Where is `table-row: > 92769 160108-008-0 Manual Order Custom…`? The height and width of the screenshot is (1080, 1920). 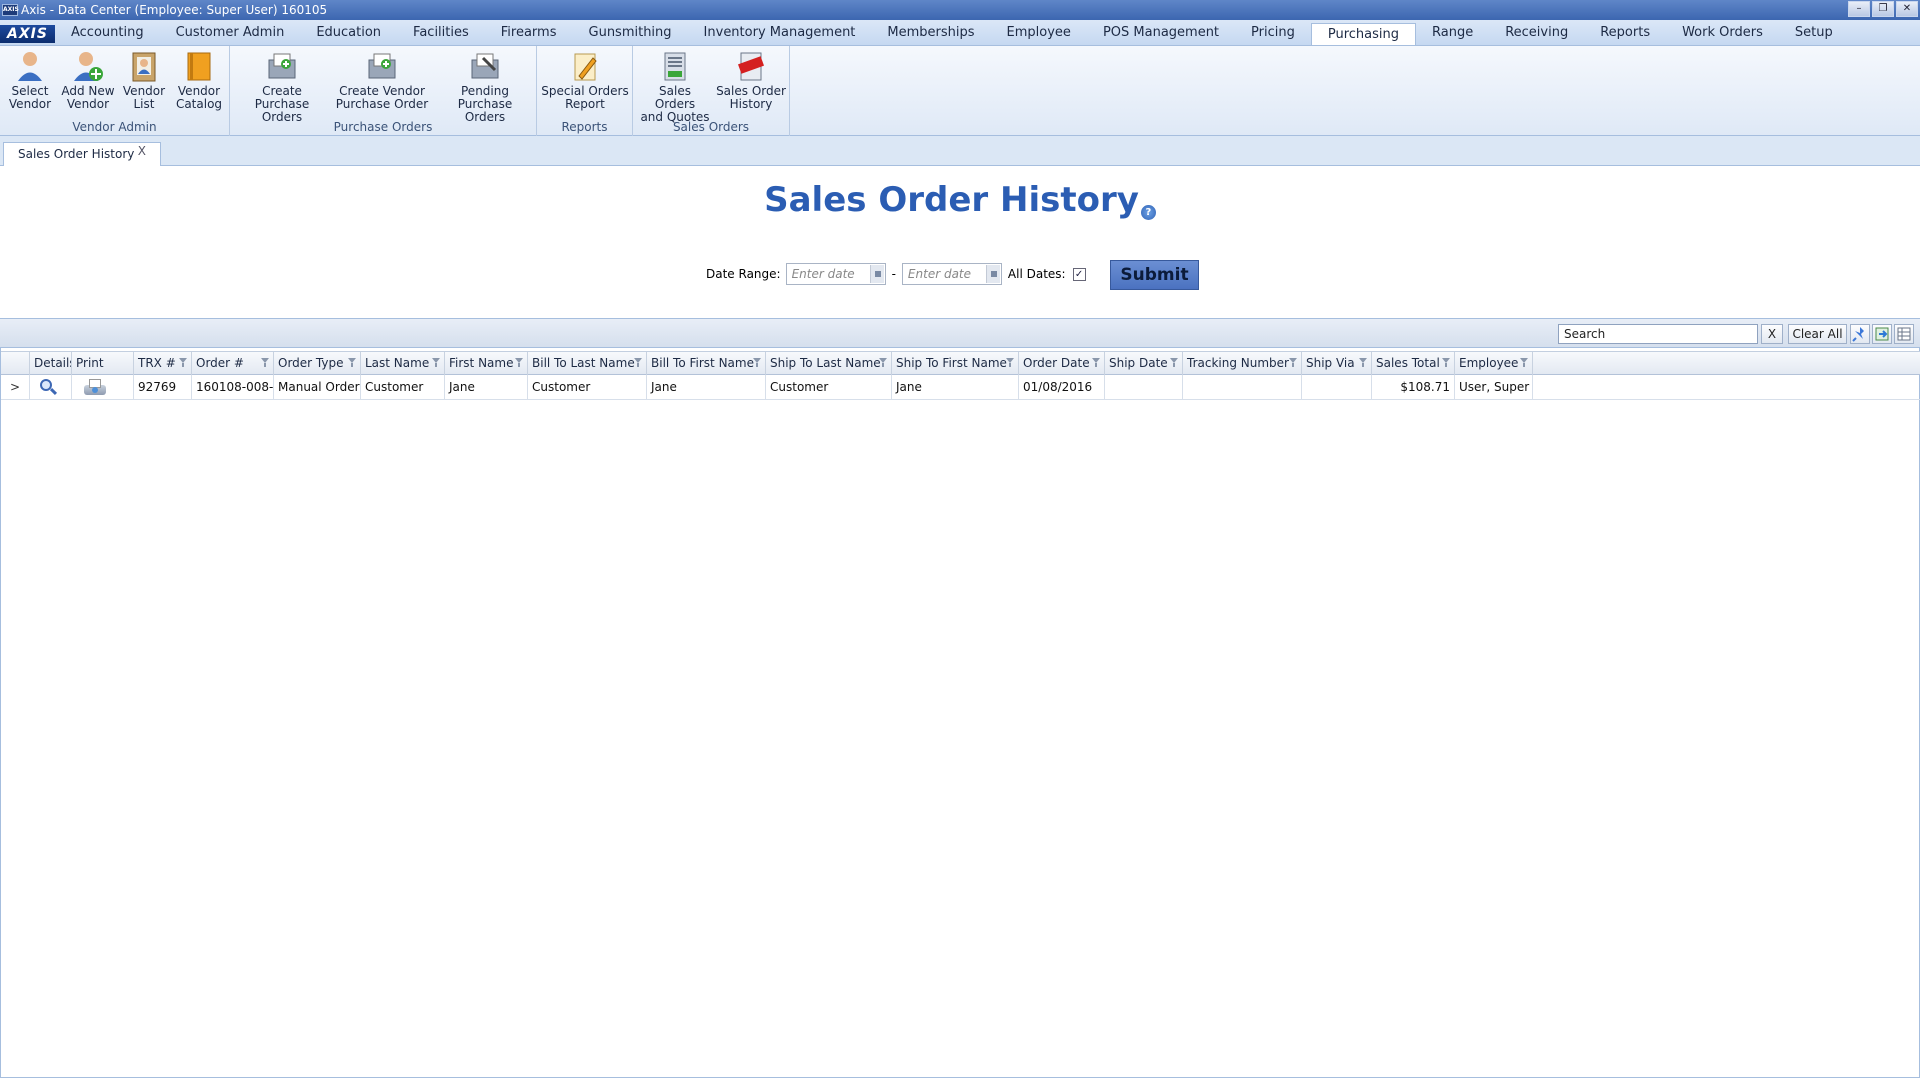
table-row: > 92769 160108-008-0 Manual Order Custom… is located at coordinates (960, 387).